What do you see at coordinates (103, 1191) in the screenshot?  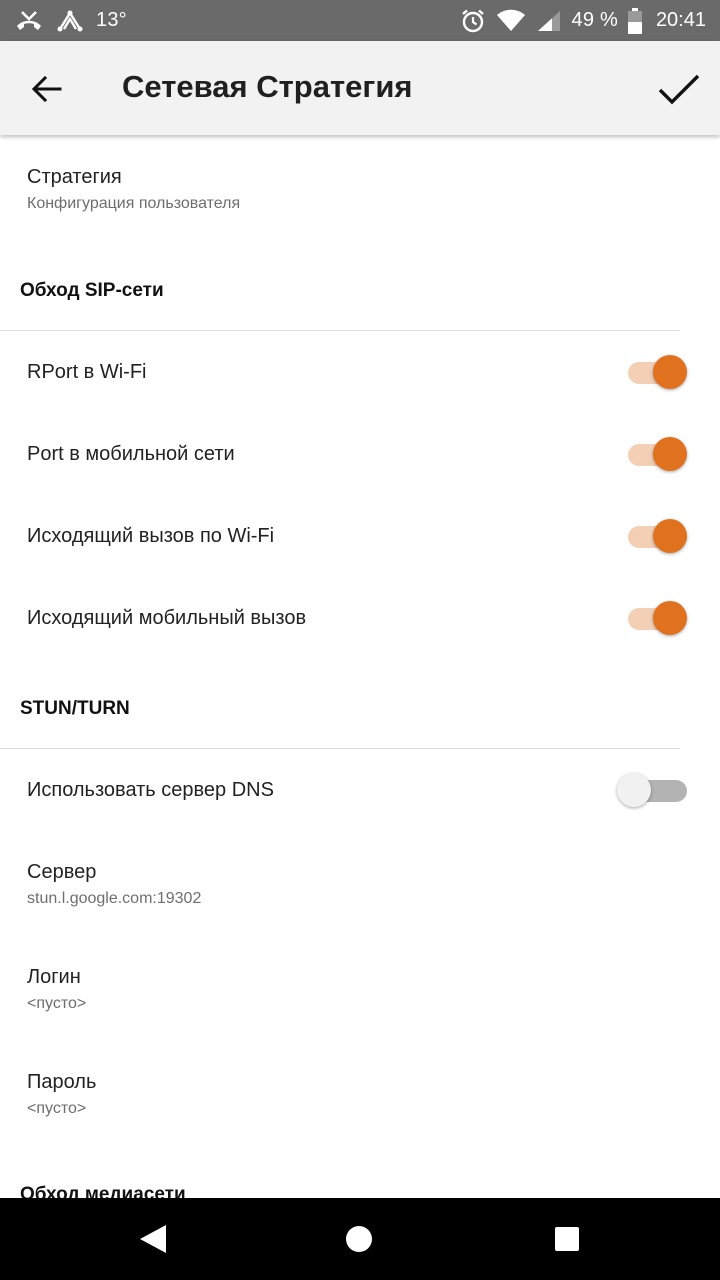 I see `media-section-header: Обход медиасети` at bounding box center [103, 1191].